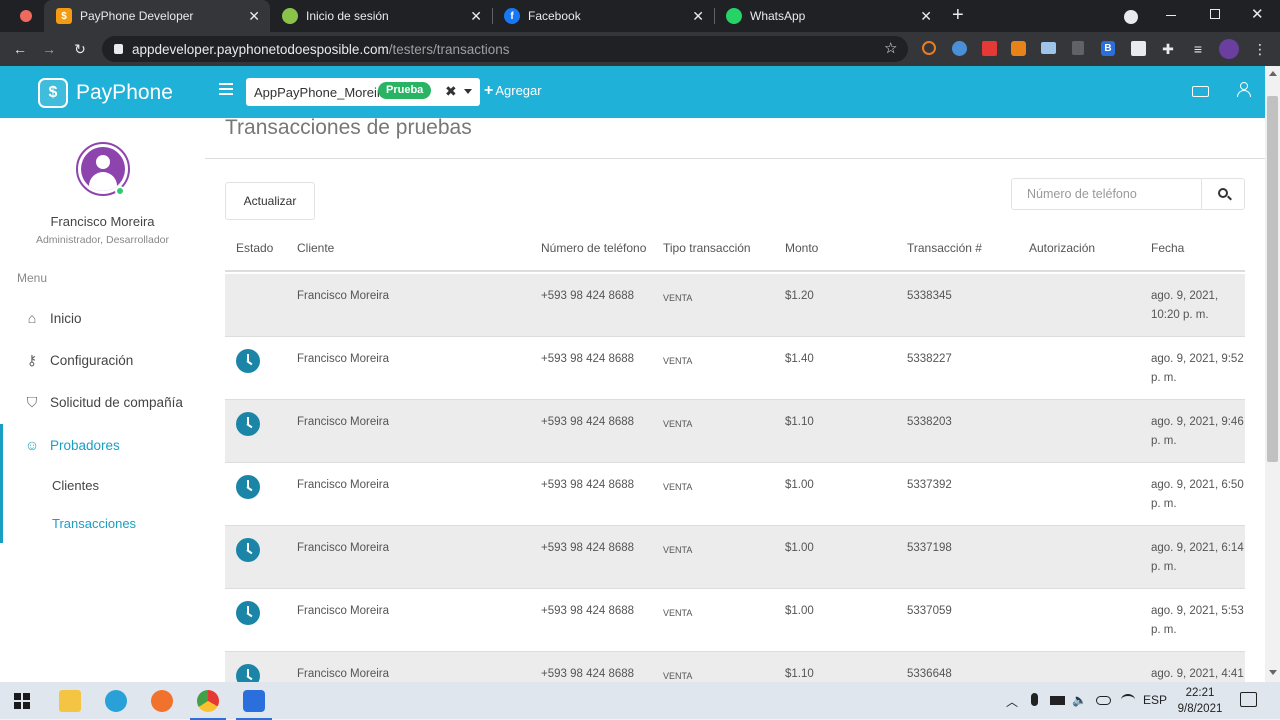  I want to click on bookmark-star-icon: ☆, so click(890, 48).